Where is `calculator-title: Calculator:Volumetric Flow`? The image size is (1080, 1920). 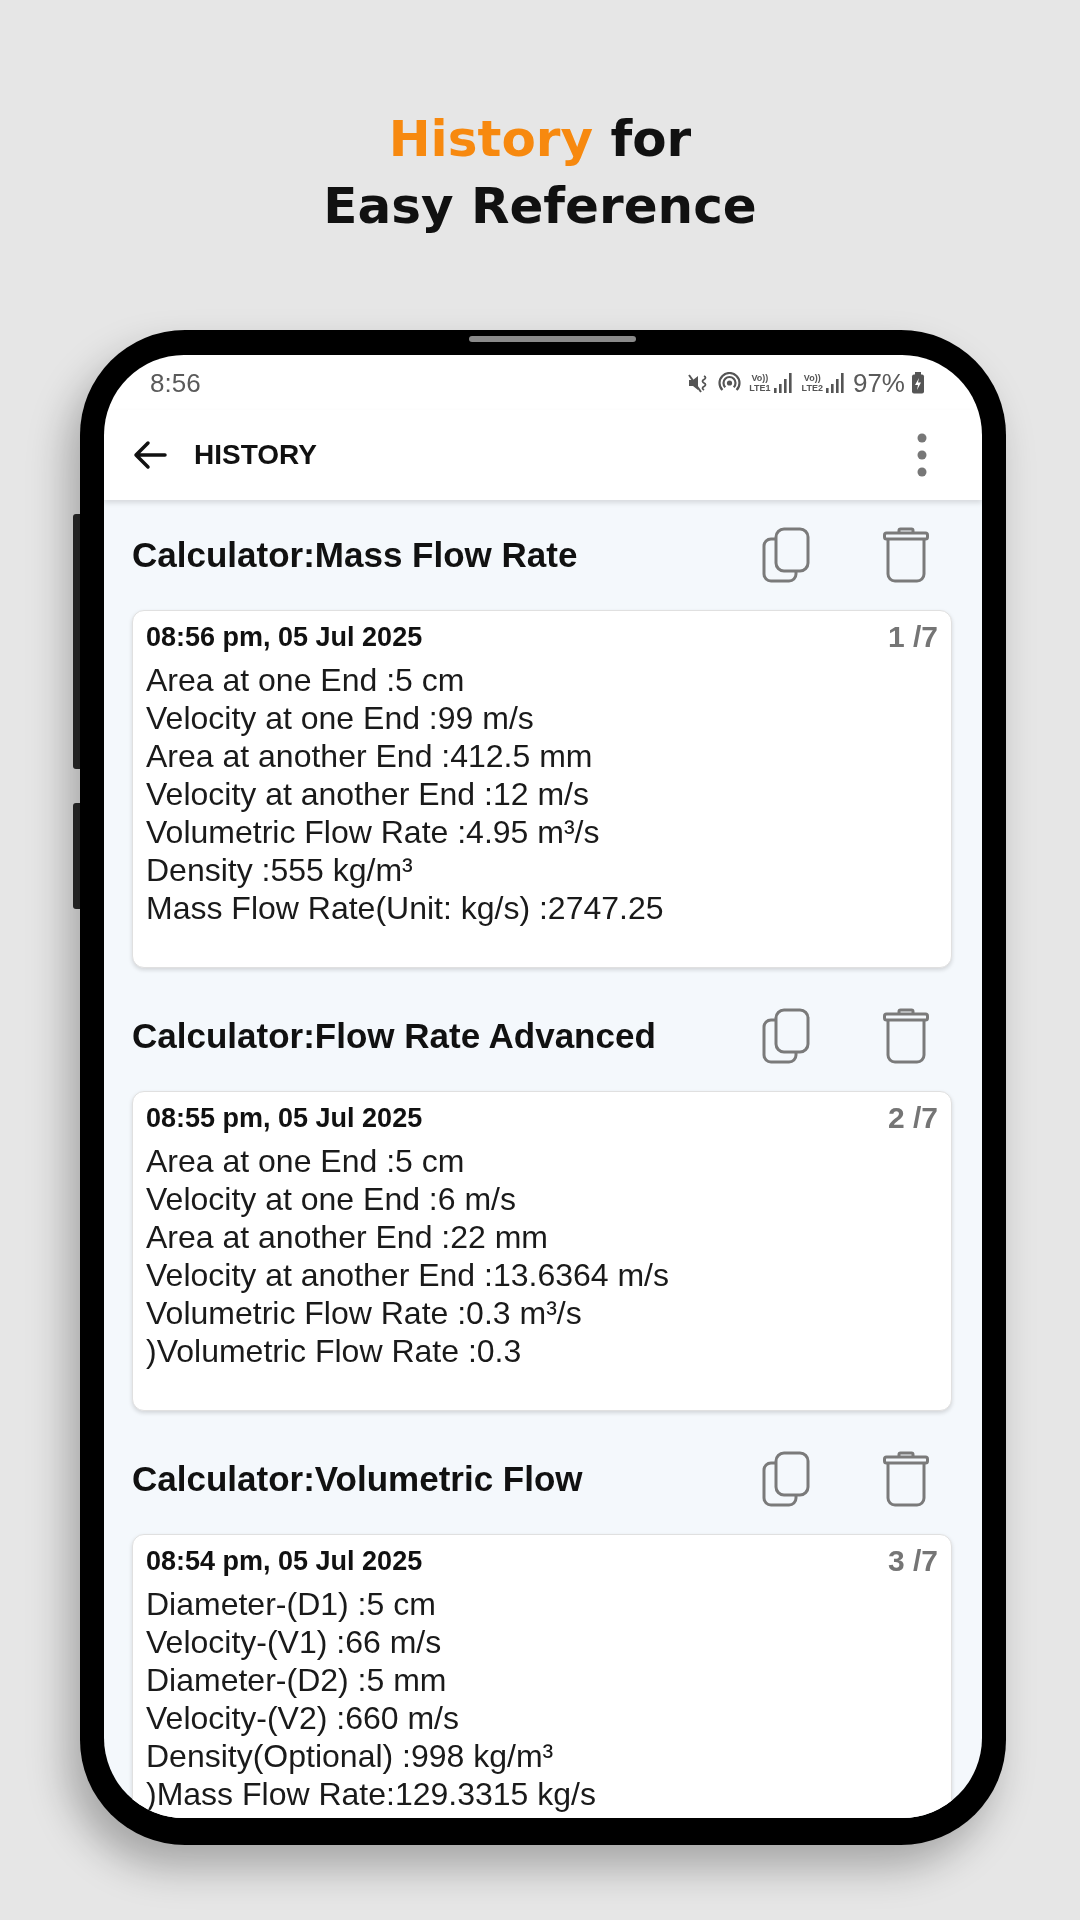 calculator-title: Calculator:Volumetric Flow is located at coordinates (357, 1479).